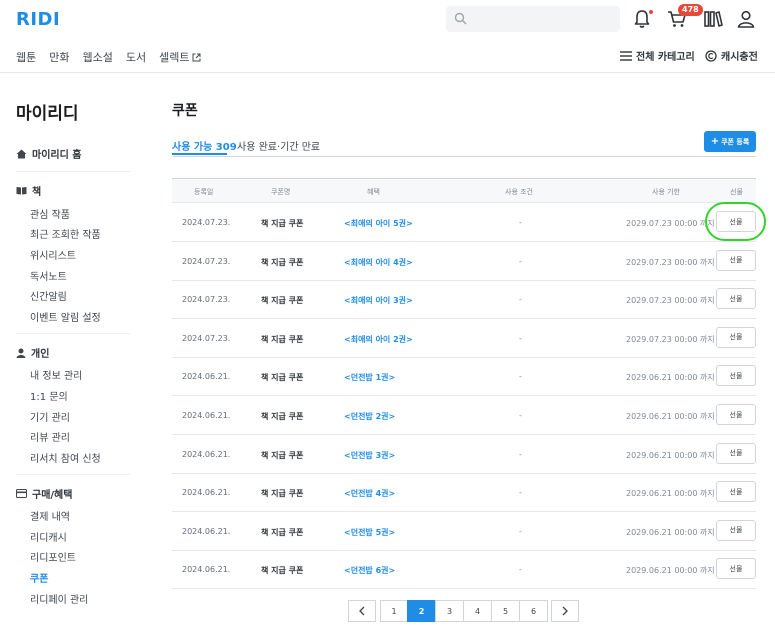  Describe the element at coordinates (464, 144) in the screenshot. I see `coupon-tabs: 사용 가능 309 사용 완료·기간 만료` at that location.